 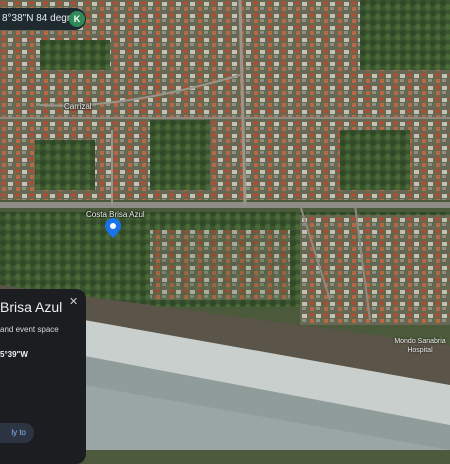 What do you see at coordinates (17, 433) in the screenshot?
I see `fly-to-button: ly to` at bounding box center [17, 433].